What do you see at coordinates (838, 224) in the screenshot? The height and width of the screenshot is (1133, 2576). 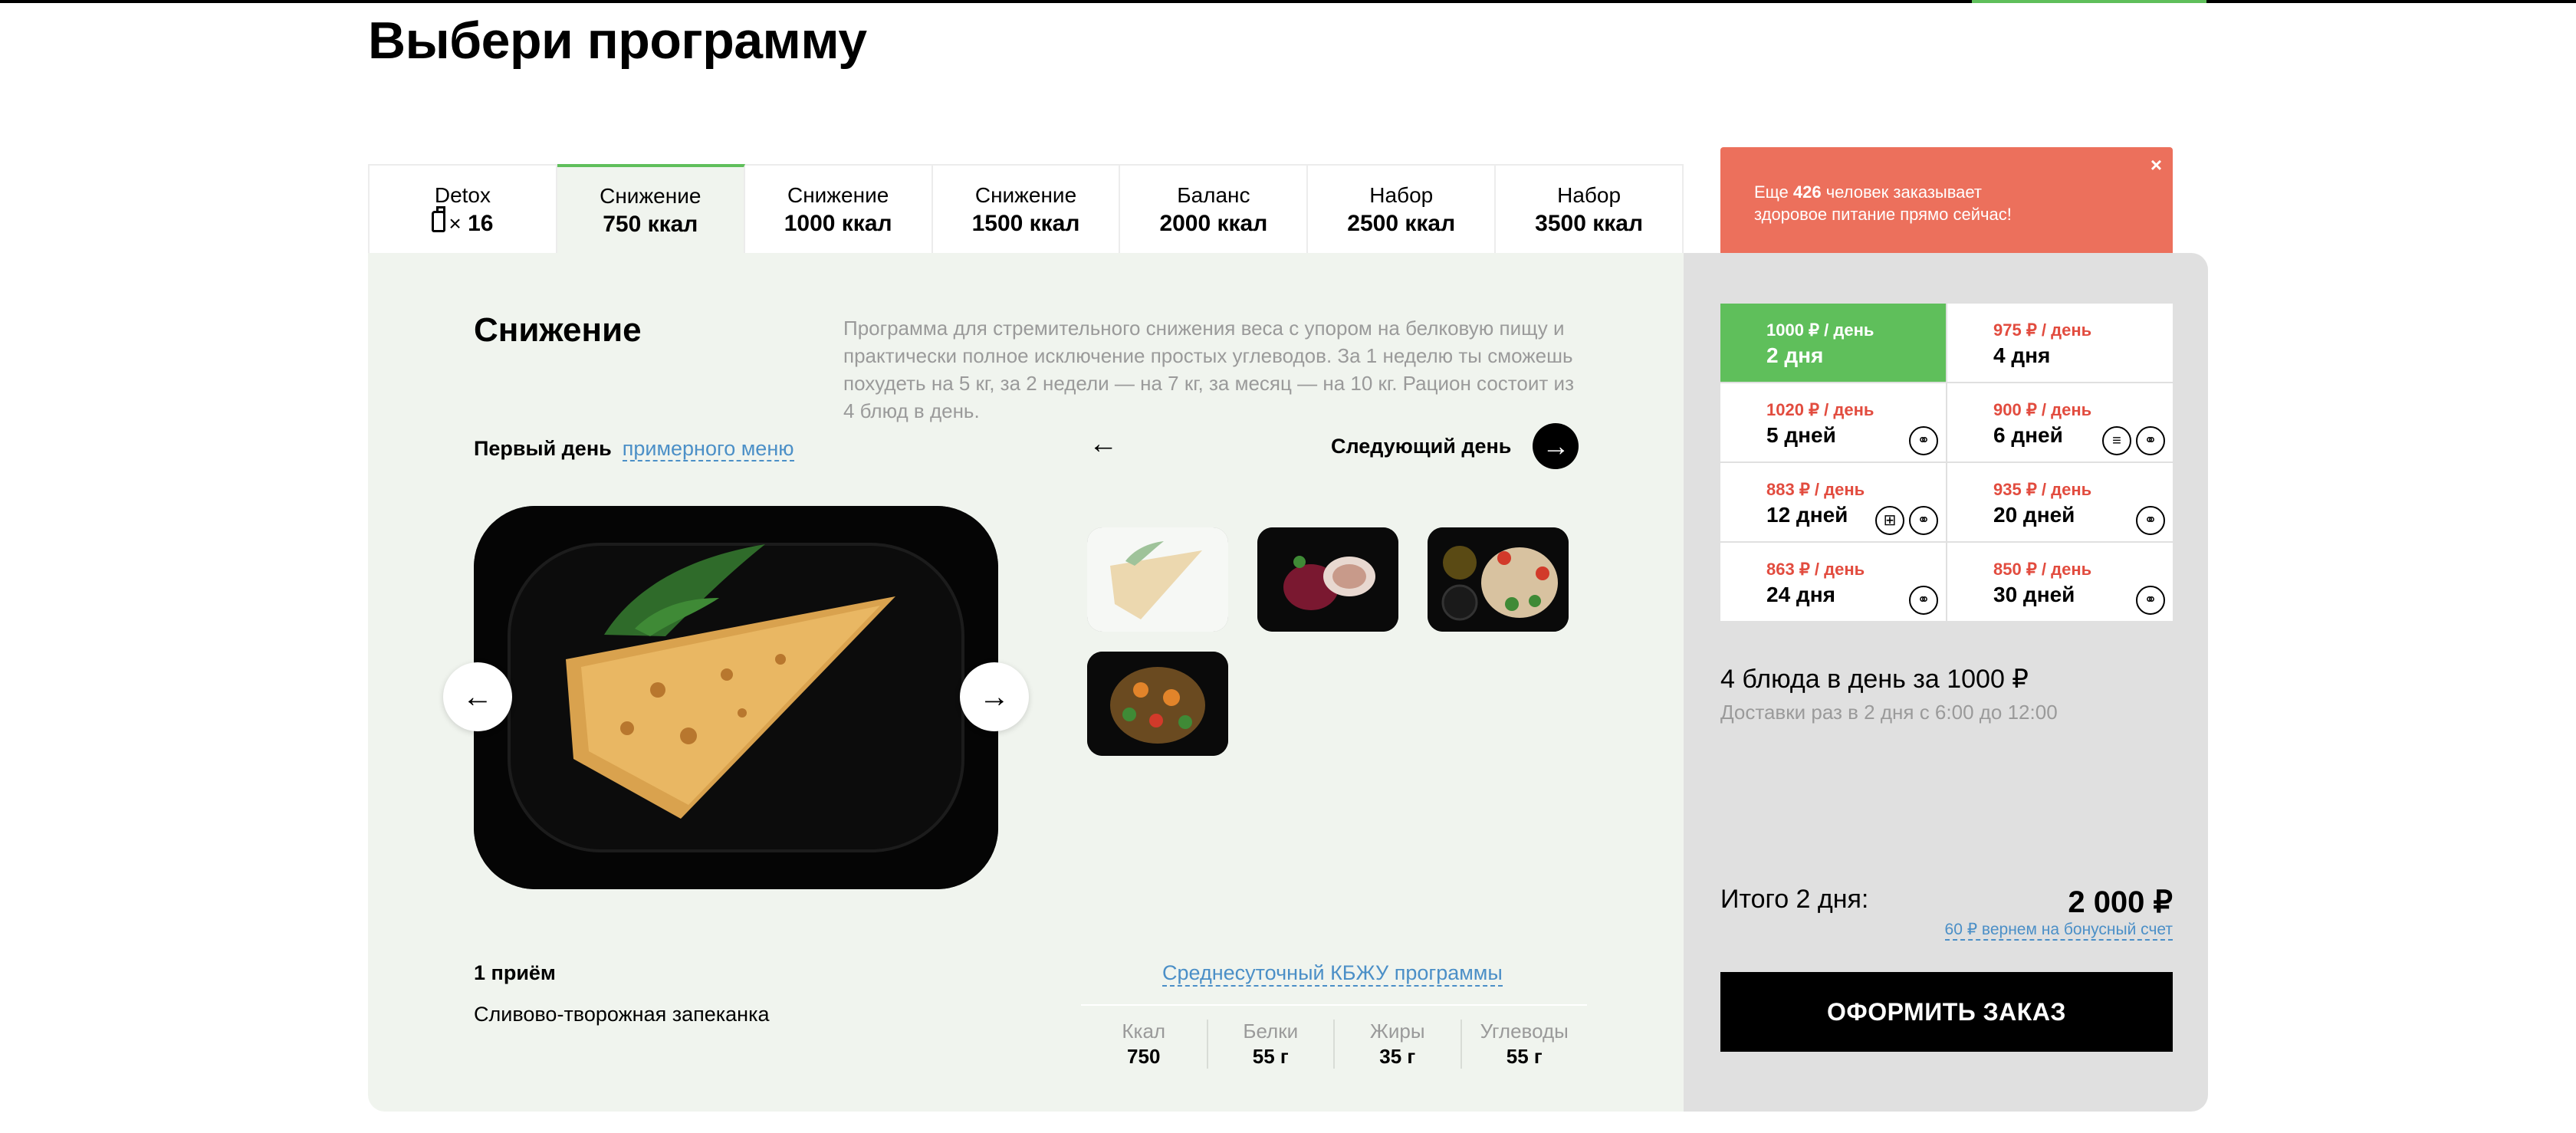 I see `tab-value: 1000 ккал` at bounding box center [838, 224].